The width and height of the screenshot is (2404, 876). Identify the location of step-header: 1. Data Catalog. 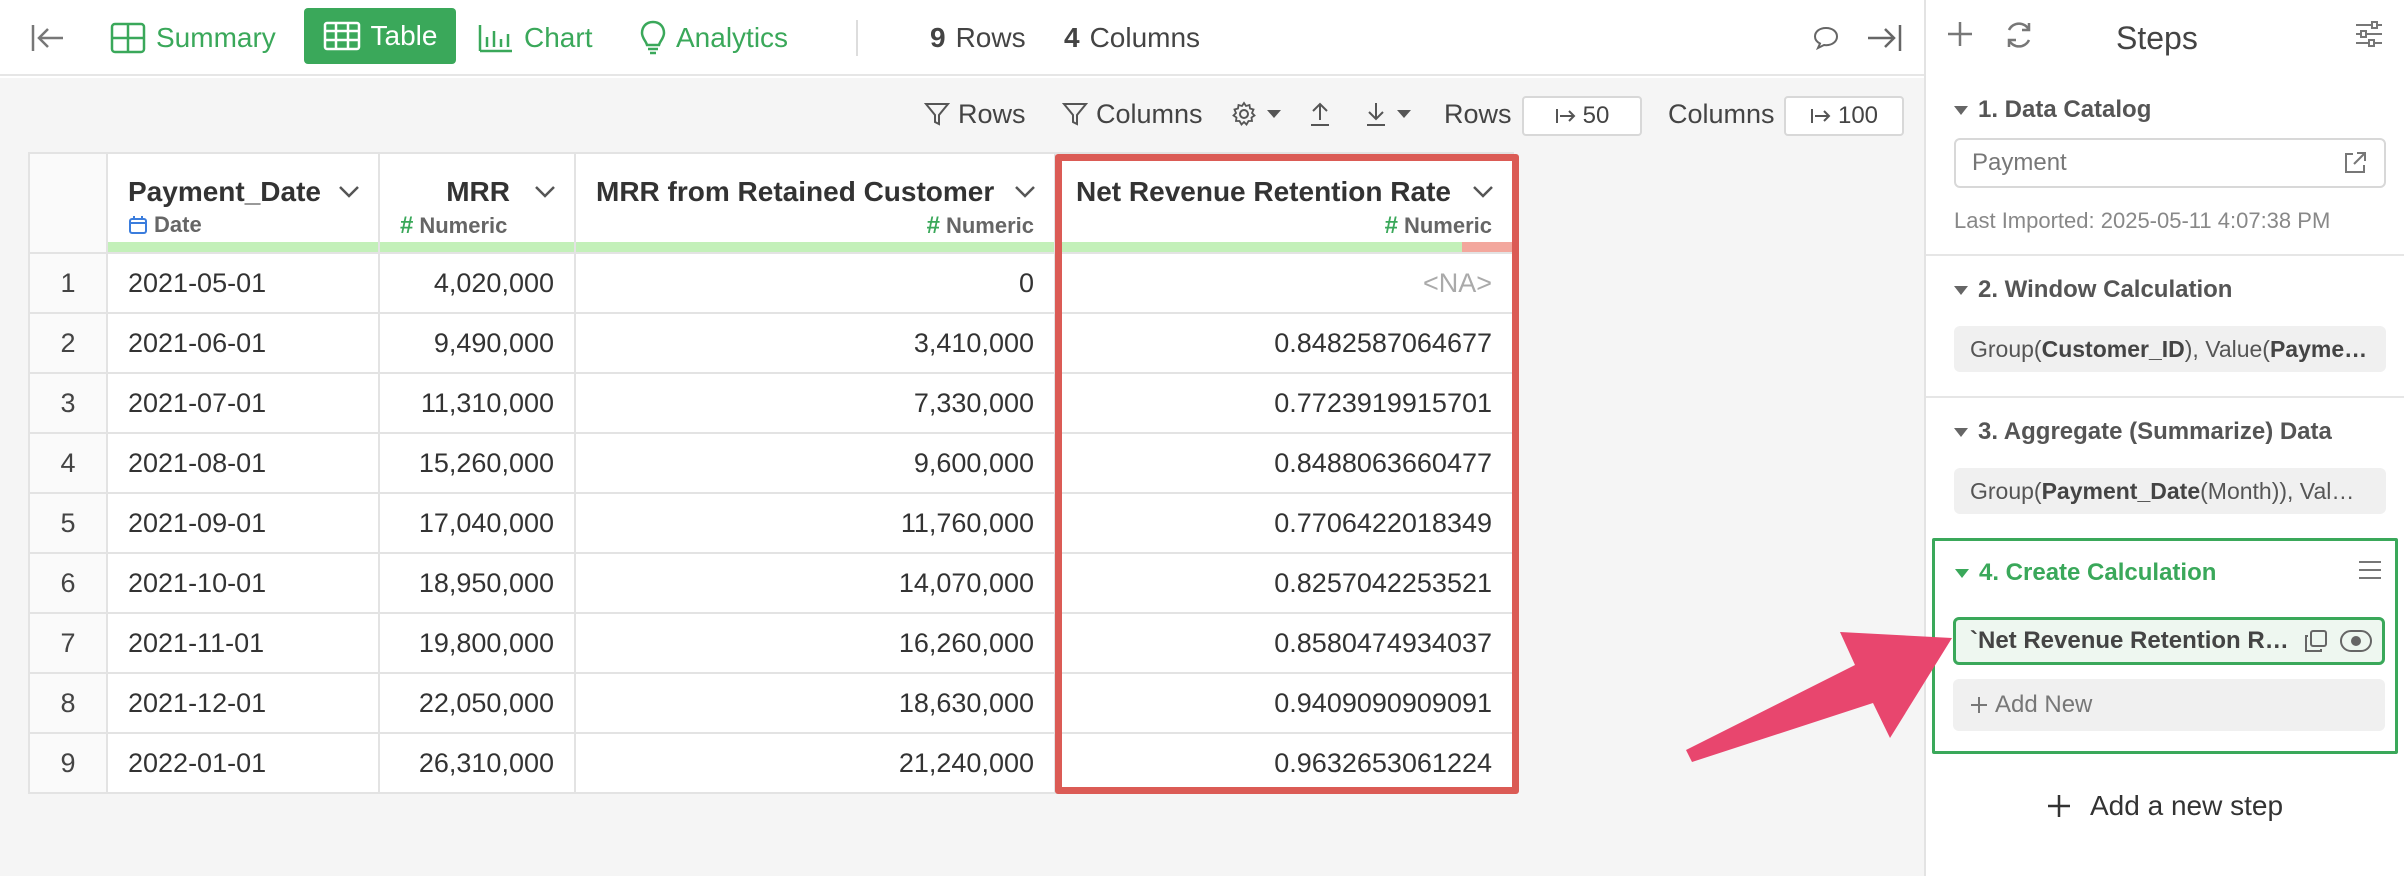
(2165, 110).